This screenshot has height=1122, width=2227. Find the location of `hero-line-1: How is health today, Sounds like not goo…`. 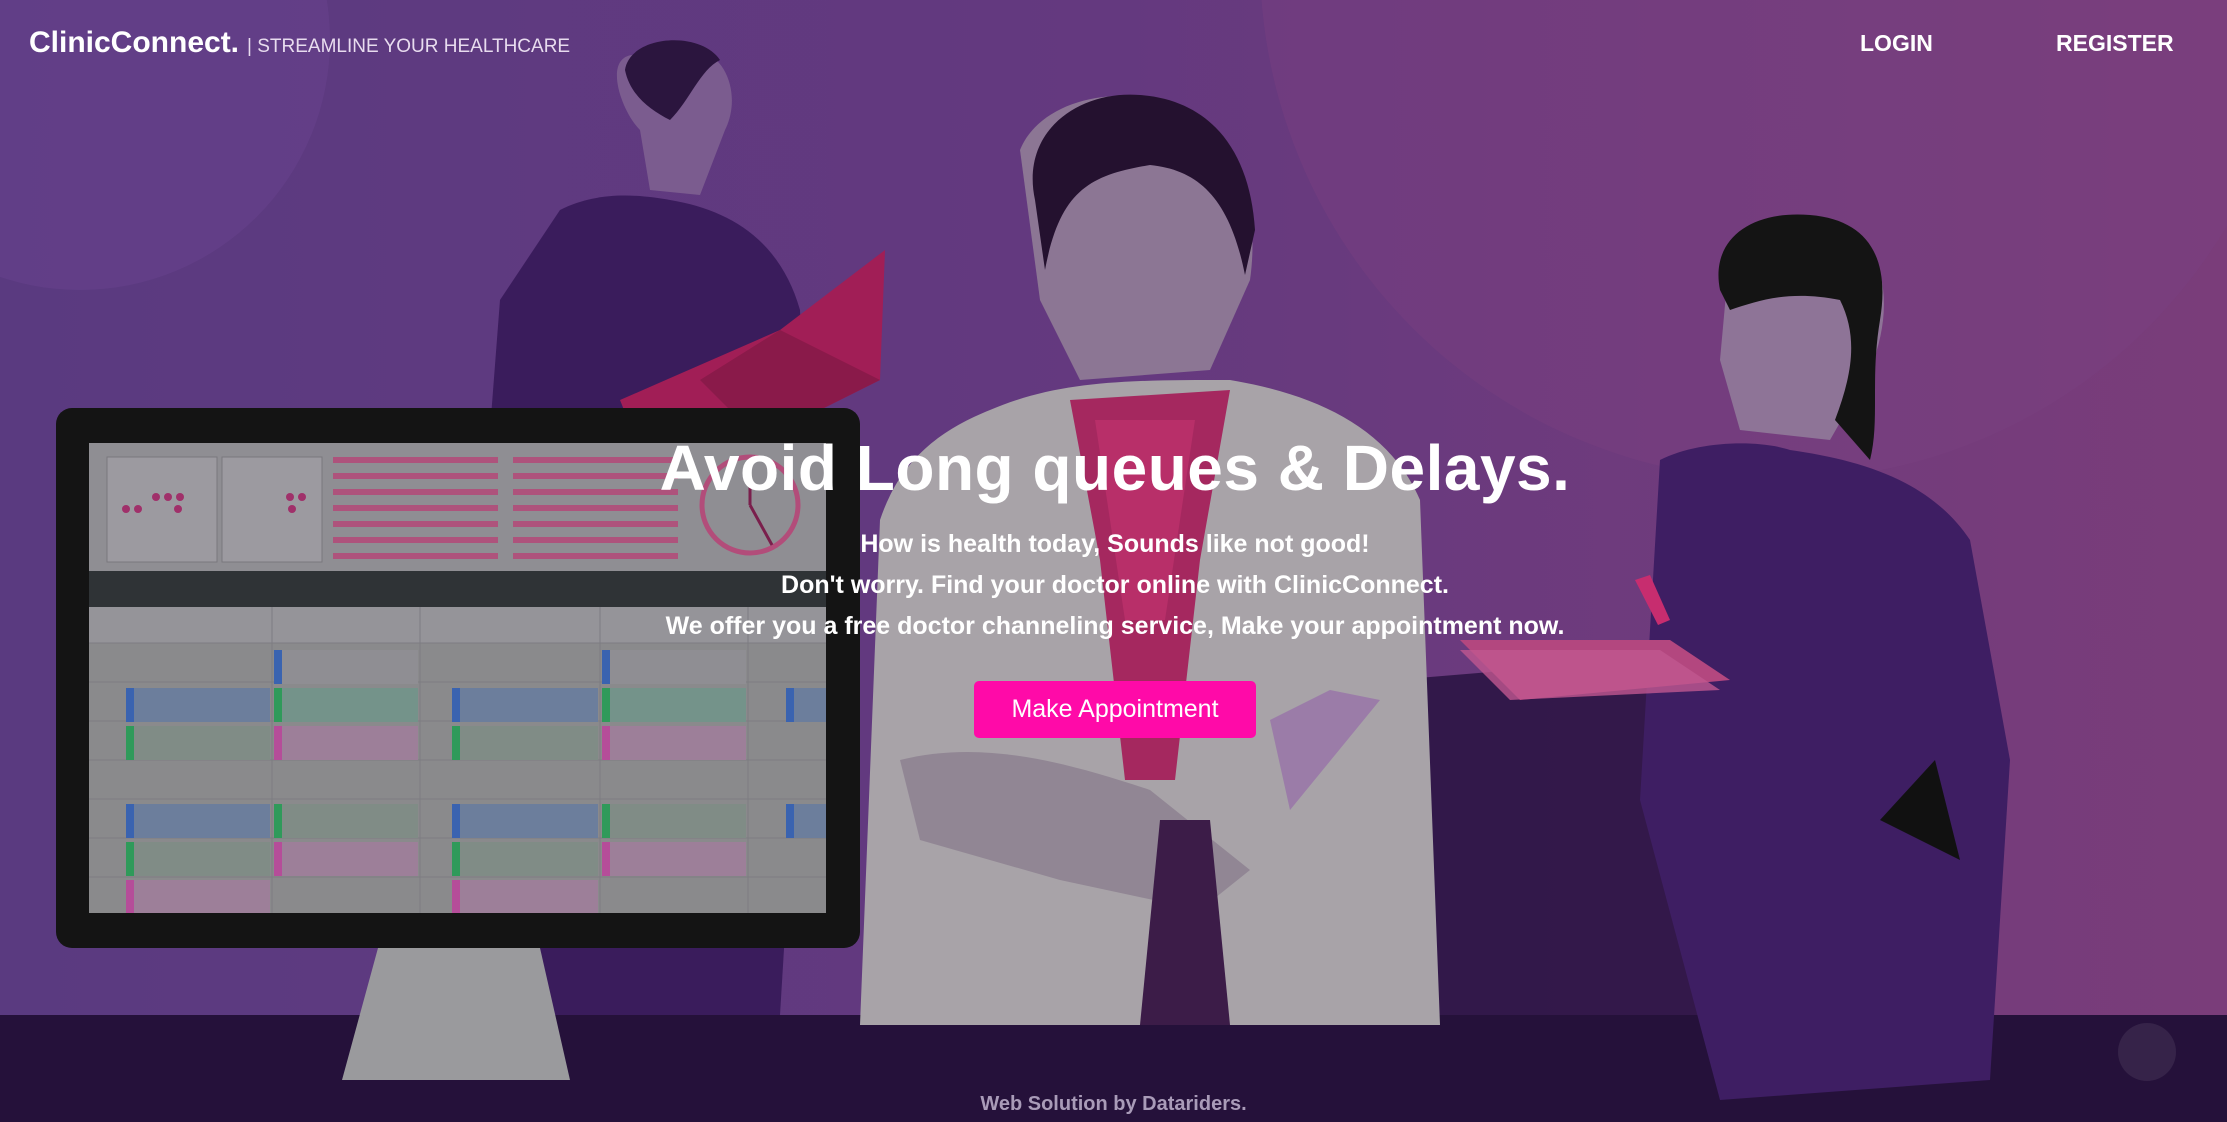

hero-line-1: How is health today, Sounds like not goo… is located at coordinates (1115, 544).